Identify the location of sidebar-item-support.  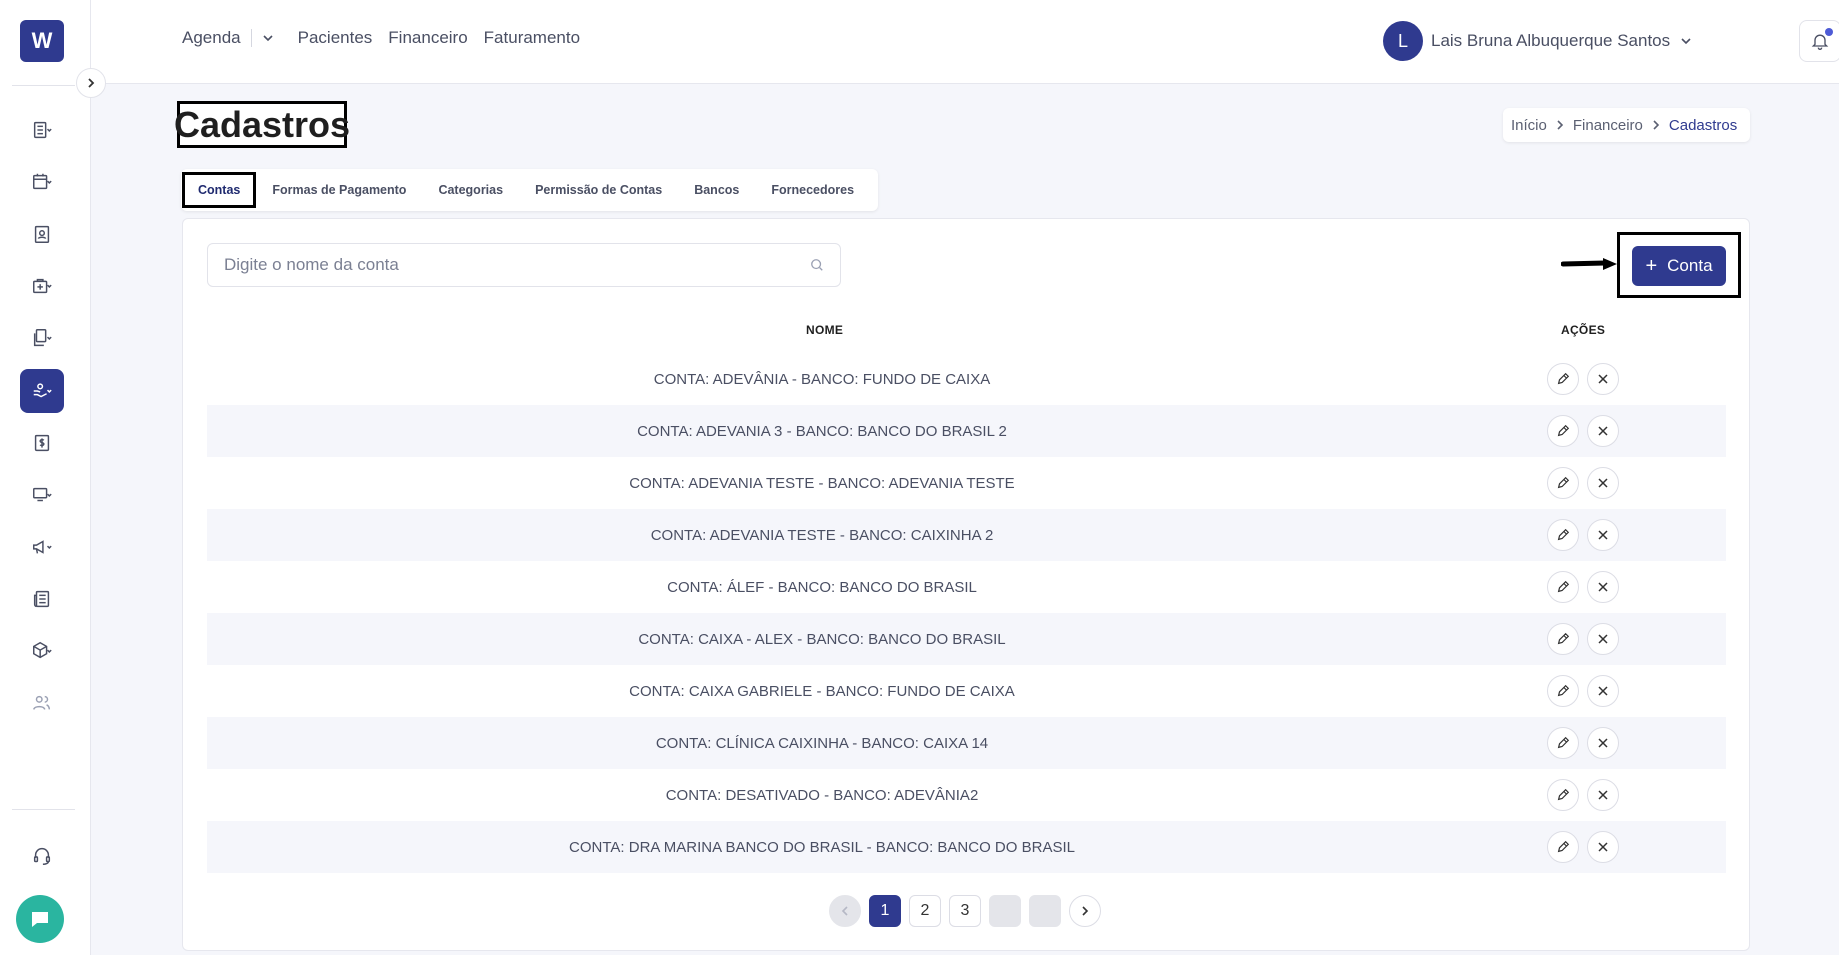
(42, 856).